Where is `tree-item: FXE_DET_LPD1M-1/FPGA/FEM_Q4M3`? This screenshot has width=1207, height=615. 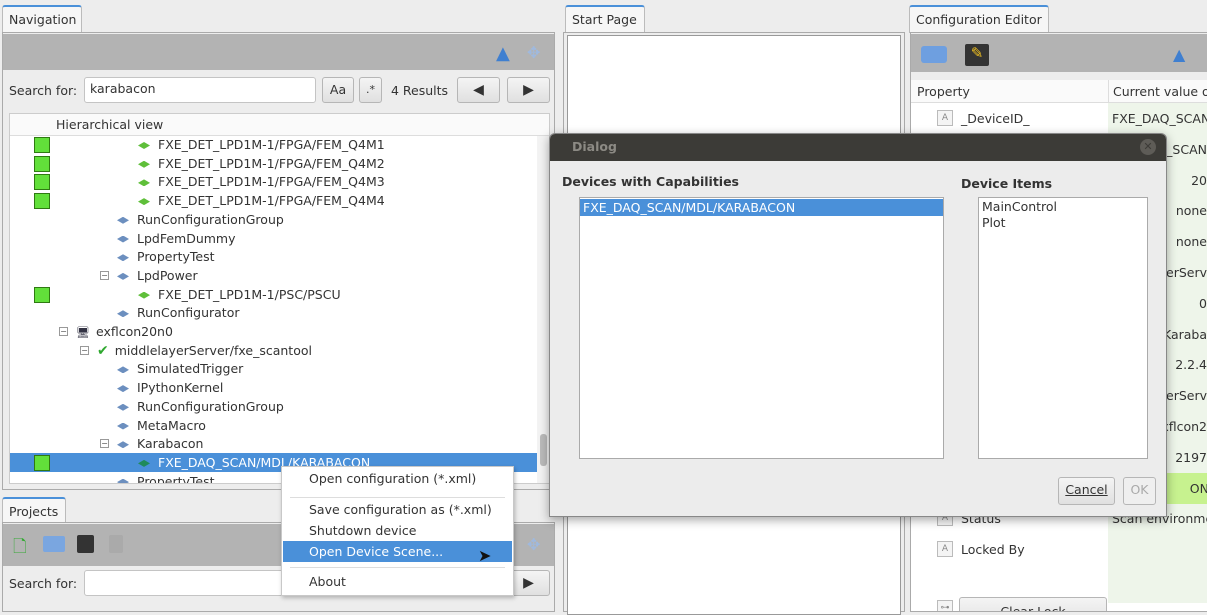 tree-item: FXE_DET_LPD1M-1/FPGA/FEM_Q4M3 is located at coordinates (273, 181).